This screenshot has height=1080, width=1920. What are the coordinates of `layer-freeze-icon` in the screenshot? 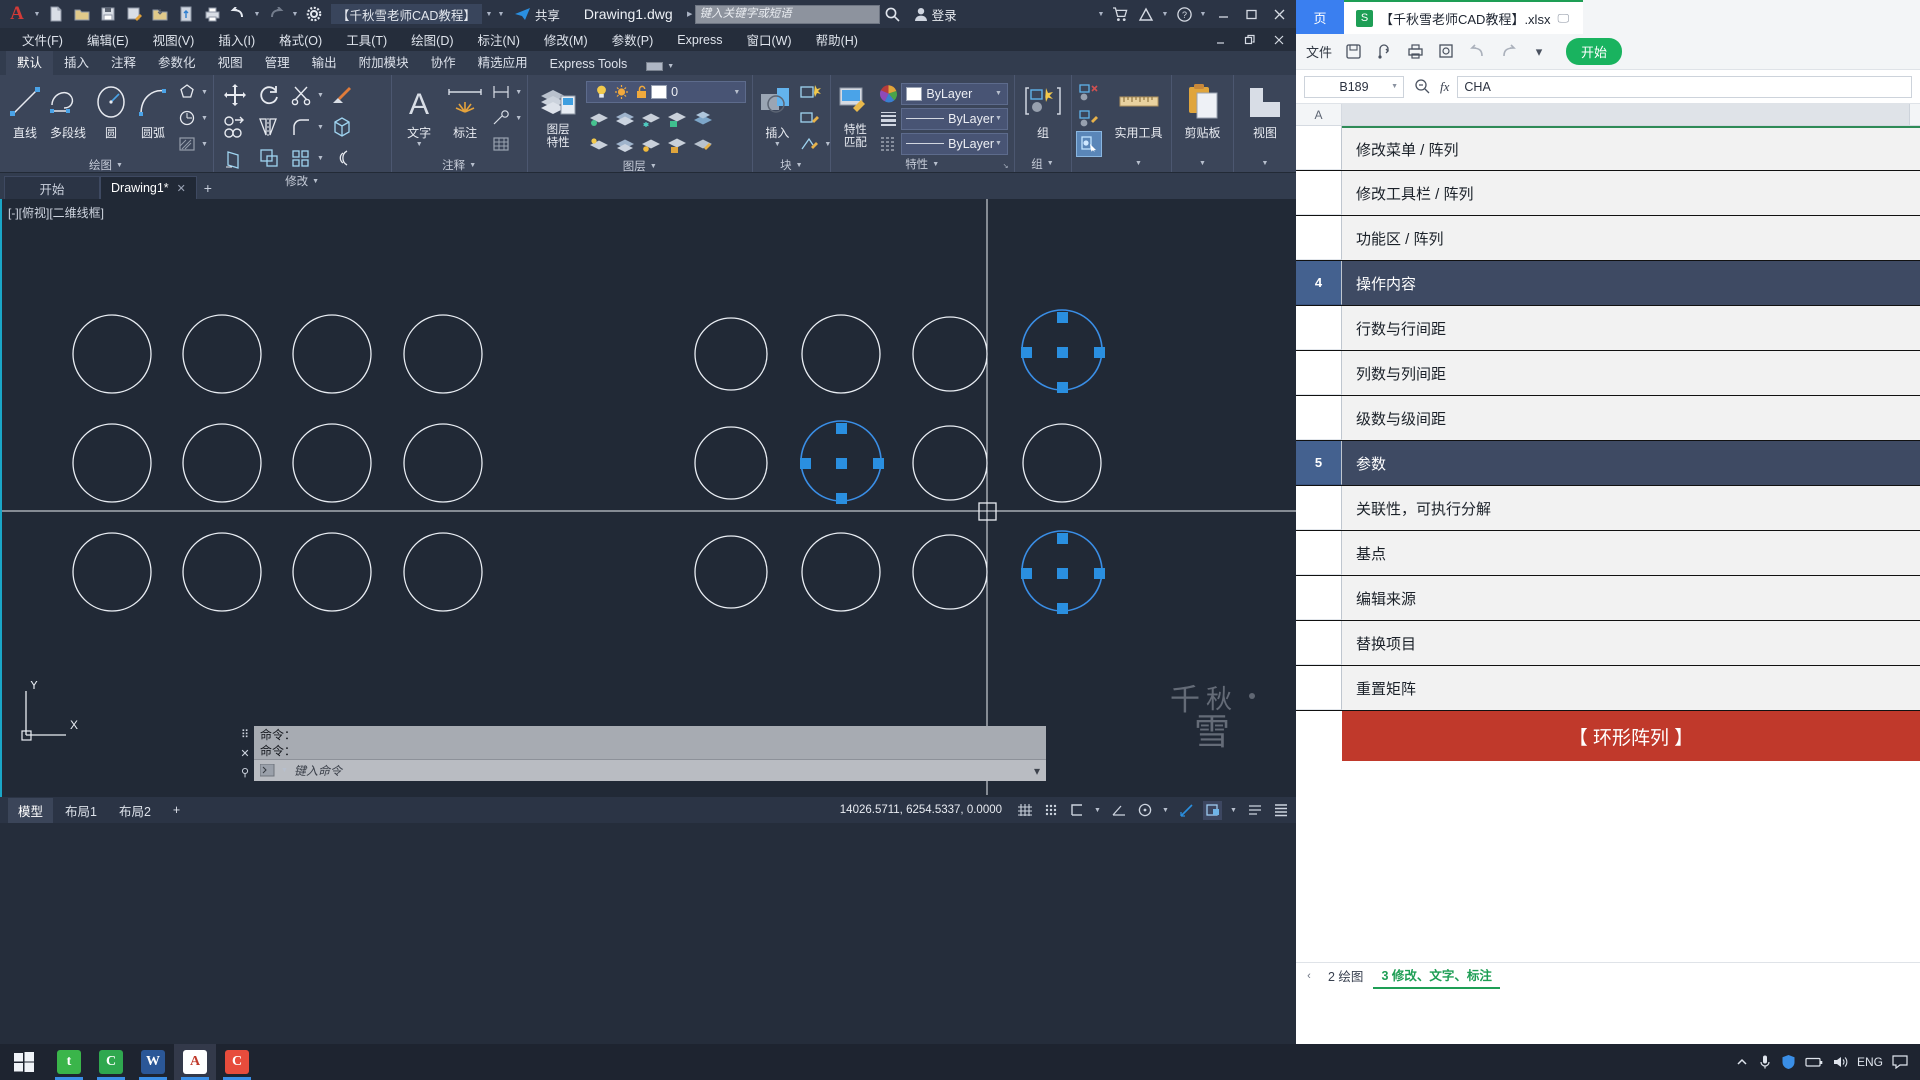 It's located at (651, 119).